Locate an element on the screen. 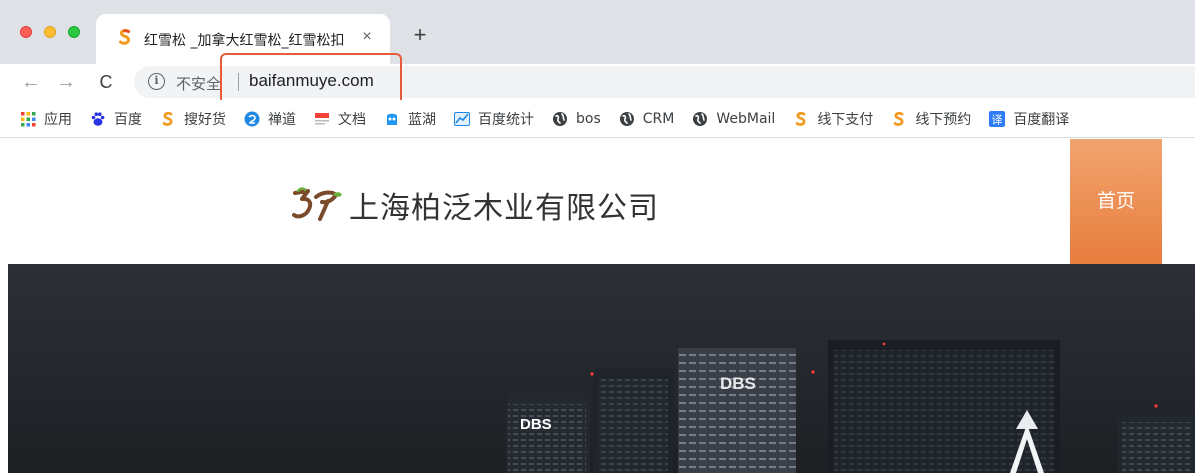  bookmark-label: 应用 is located at coordinates (58, 119).